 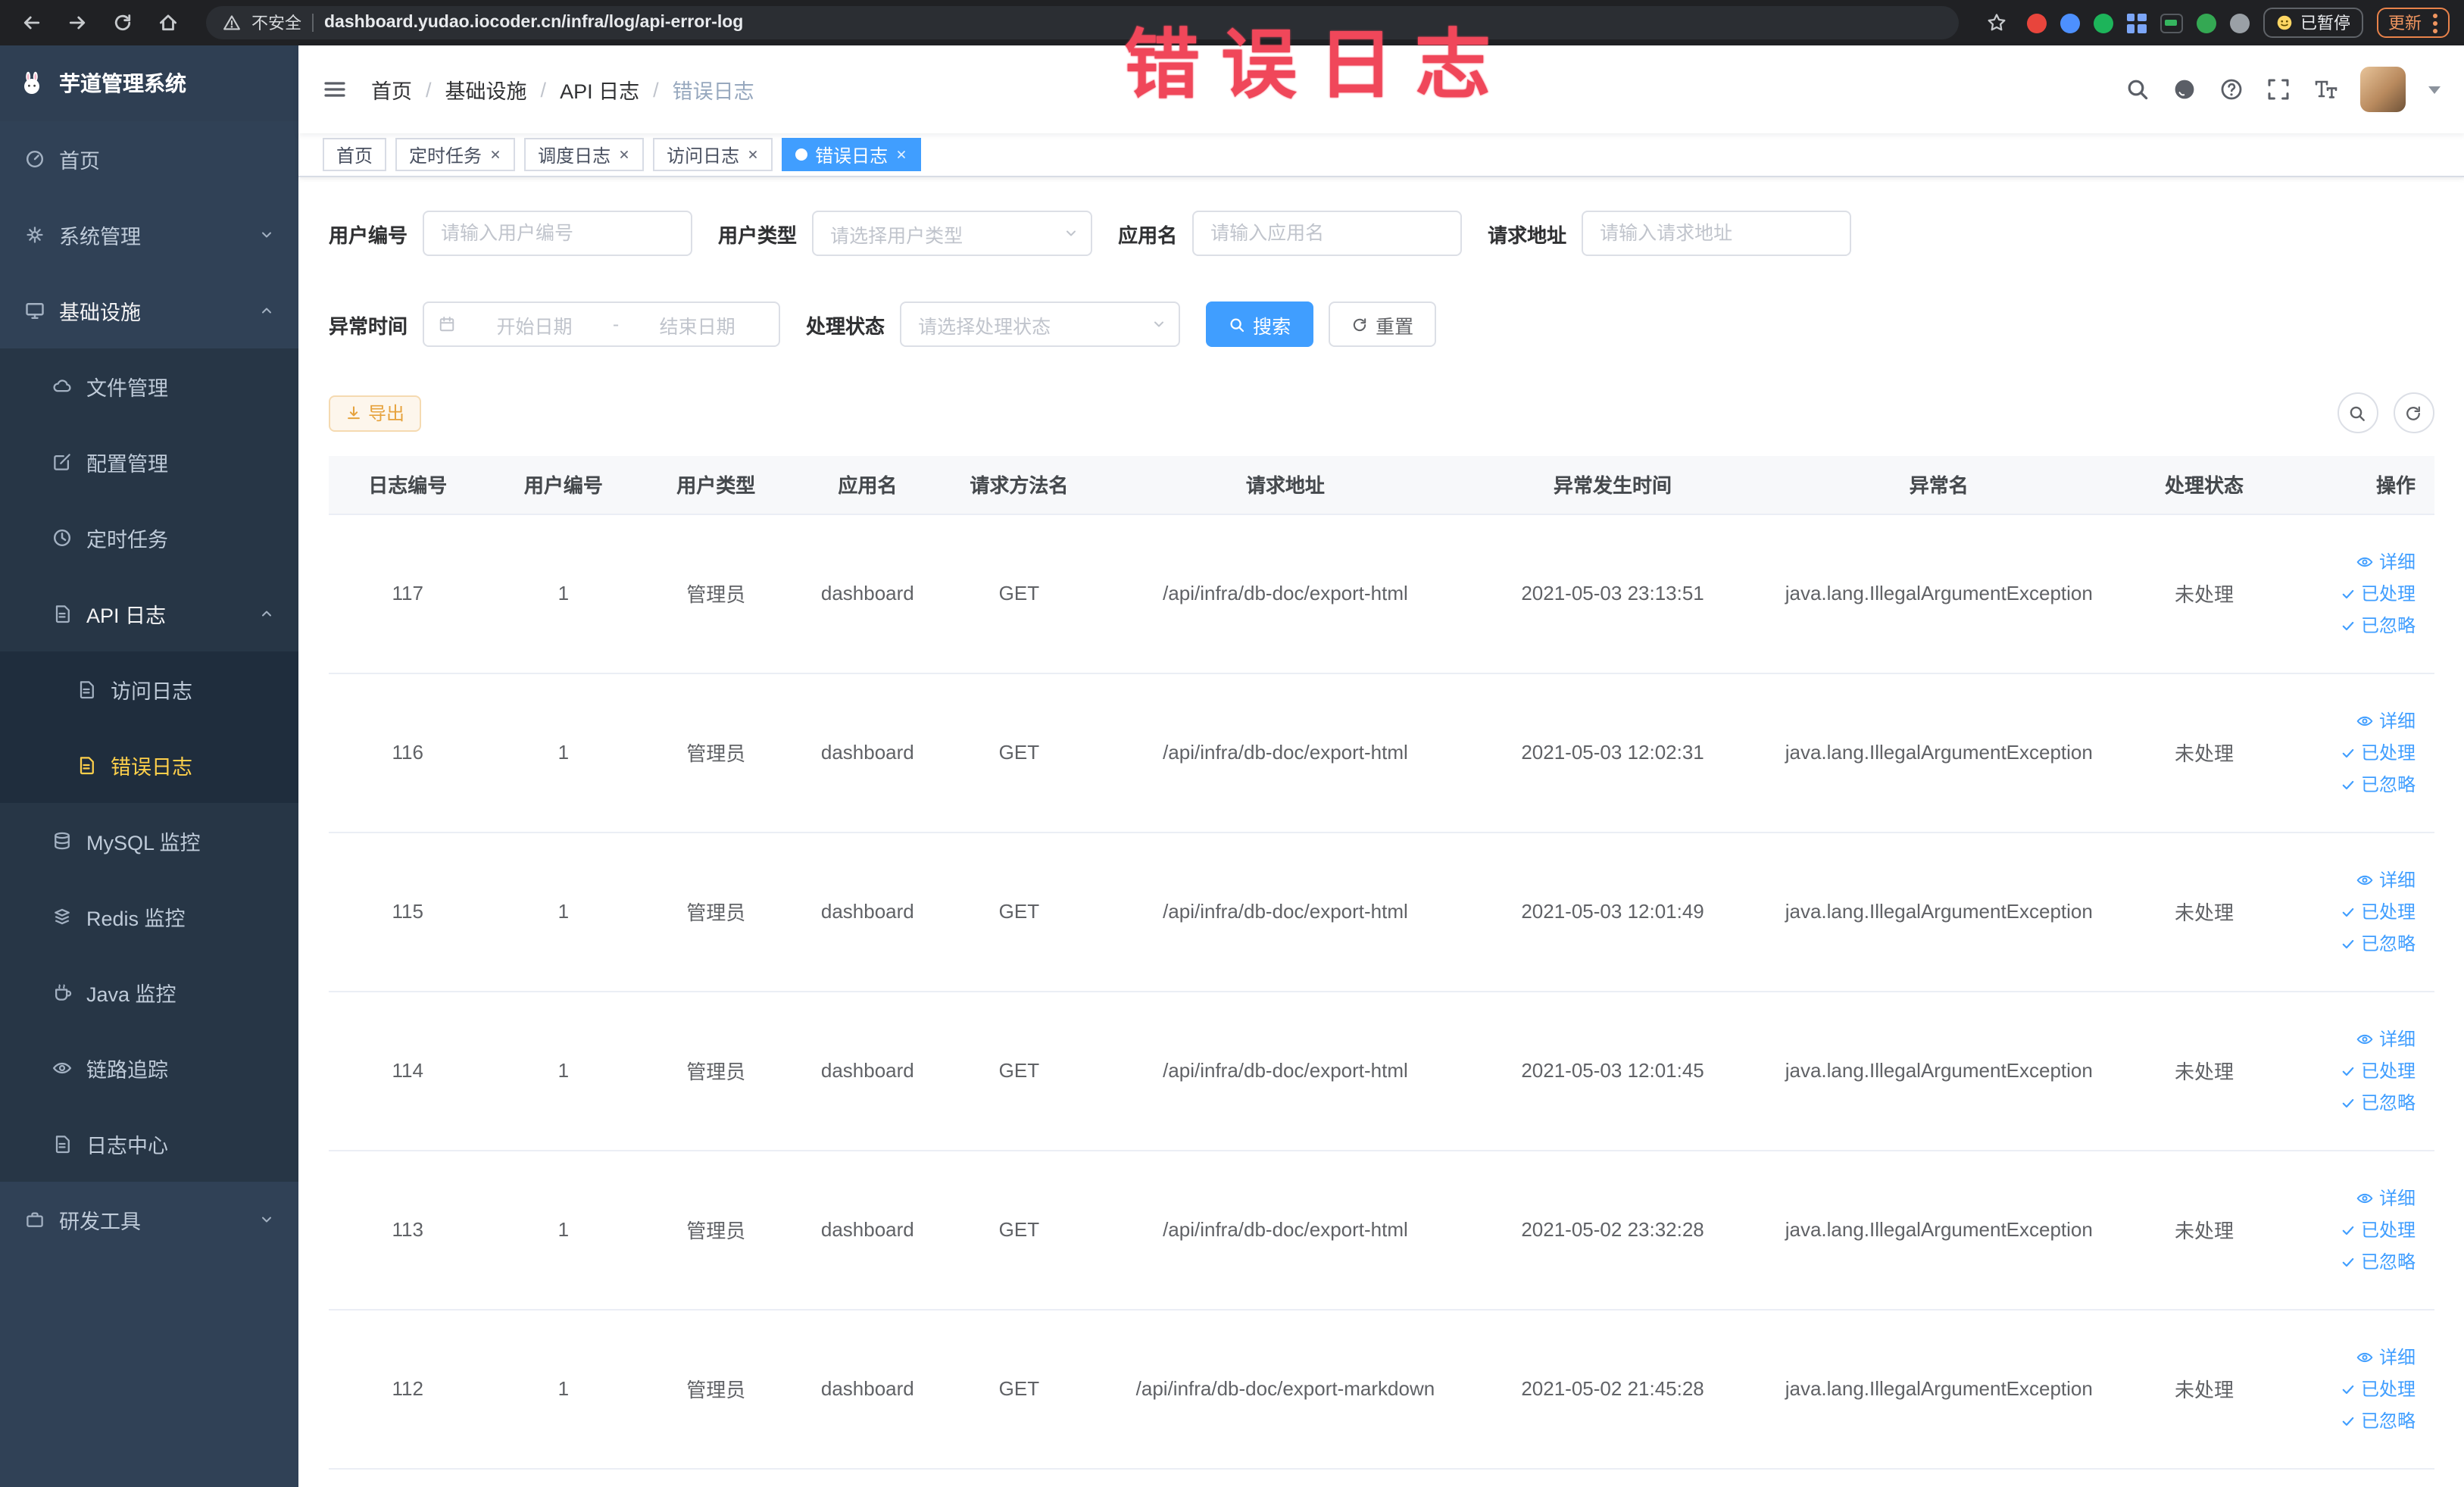 I want to click on sidebar-item-trace: 链路追踪, so click(x=149, y=1068).